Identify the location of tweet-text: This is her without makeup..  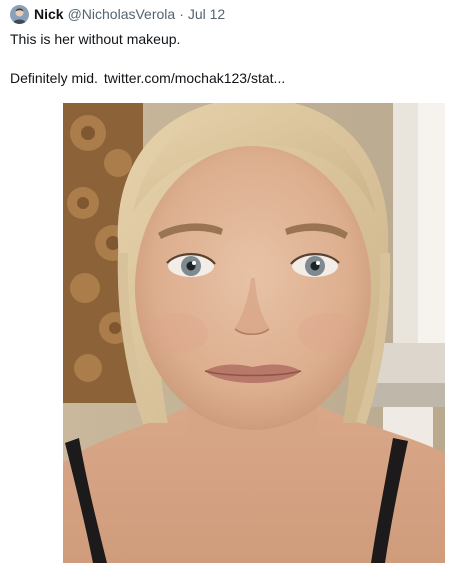
(95, 39).